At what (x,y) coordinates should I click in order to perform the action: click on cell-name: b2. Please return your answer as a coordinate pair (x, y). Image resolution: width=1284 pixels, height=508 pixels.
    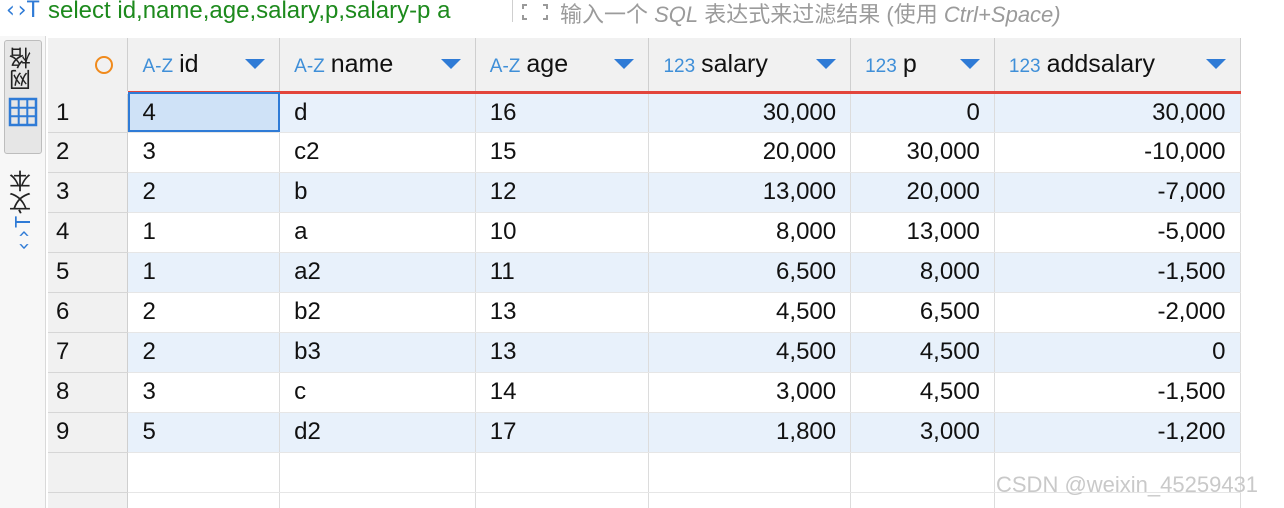
    Looking at the image, I should click on (377, 312).